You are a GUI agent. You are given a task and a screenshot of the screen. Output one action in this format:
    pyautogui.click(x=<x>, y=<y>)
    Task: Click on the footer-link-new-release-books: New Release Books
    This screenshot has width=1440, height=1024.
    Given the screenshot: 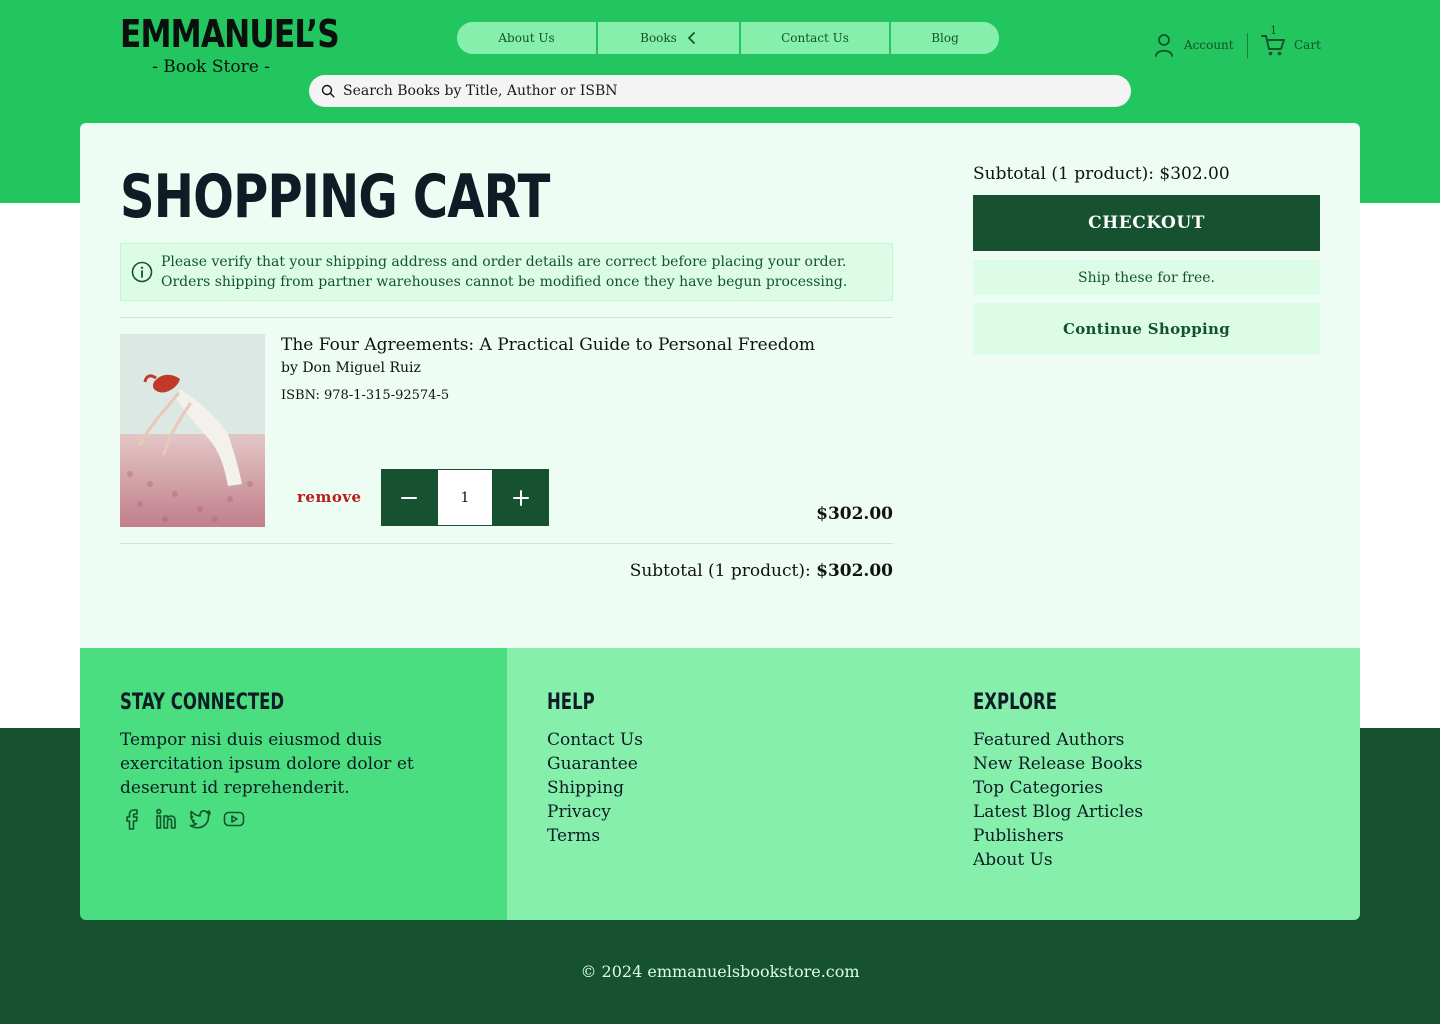 What is the action you would take?
    pyautogui.click(x=1058, y=764)
    